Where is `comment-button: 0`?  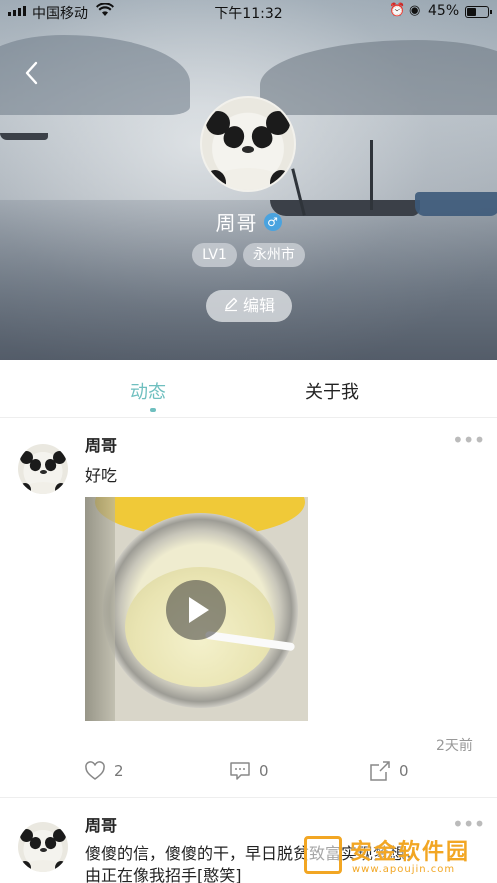 comment-button: 0 is located at coordinates (249, 771).